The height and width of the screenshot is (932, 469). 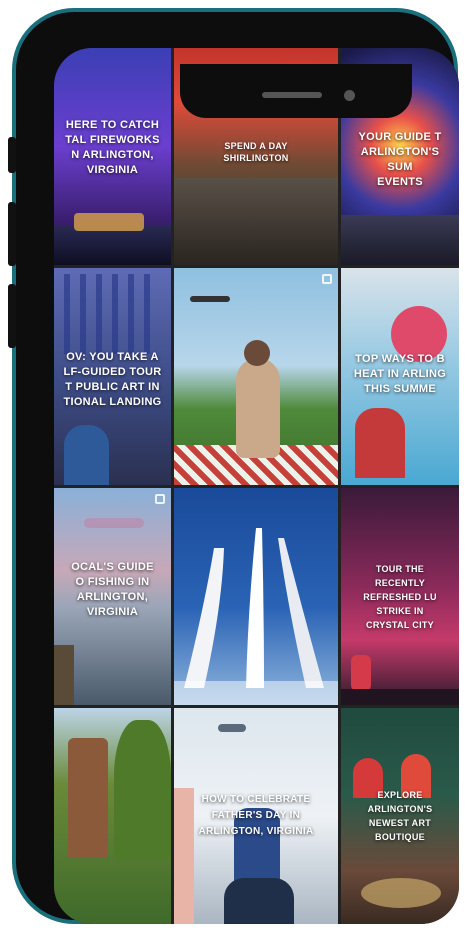 I want to click on feed-tile-ruins, so click(x=112, y=816).